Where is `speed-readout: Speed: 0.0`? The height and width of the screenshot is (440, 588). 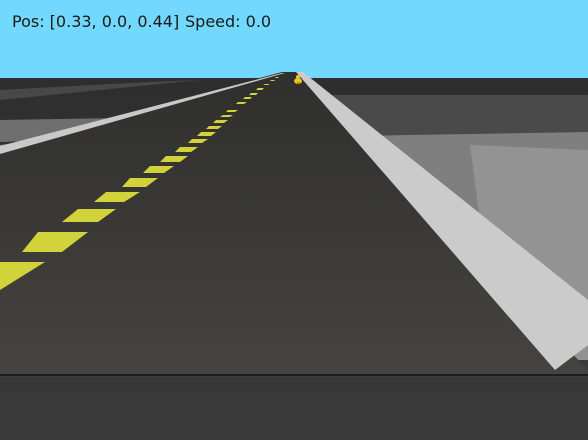 speed-readout: Speed: 0.0 is located at coordinates (228, 21).